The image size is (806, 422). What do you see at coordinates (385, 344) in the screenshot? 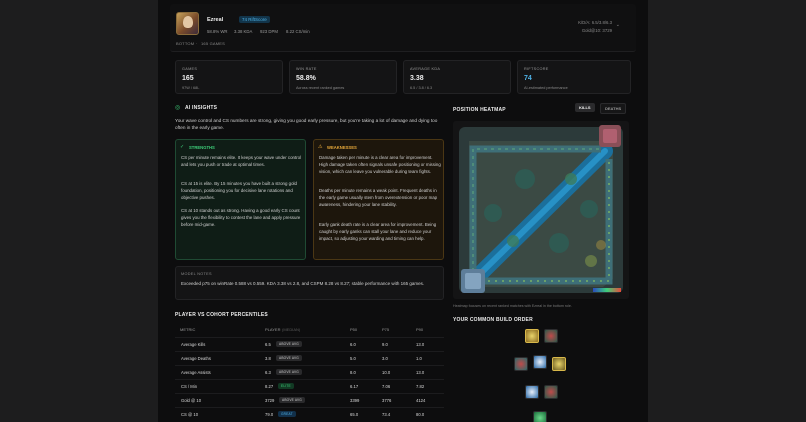
I see `row-p75: 9.0` at bounding box center [385, 344].